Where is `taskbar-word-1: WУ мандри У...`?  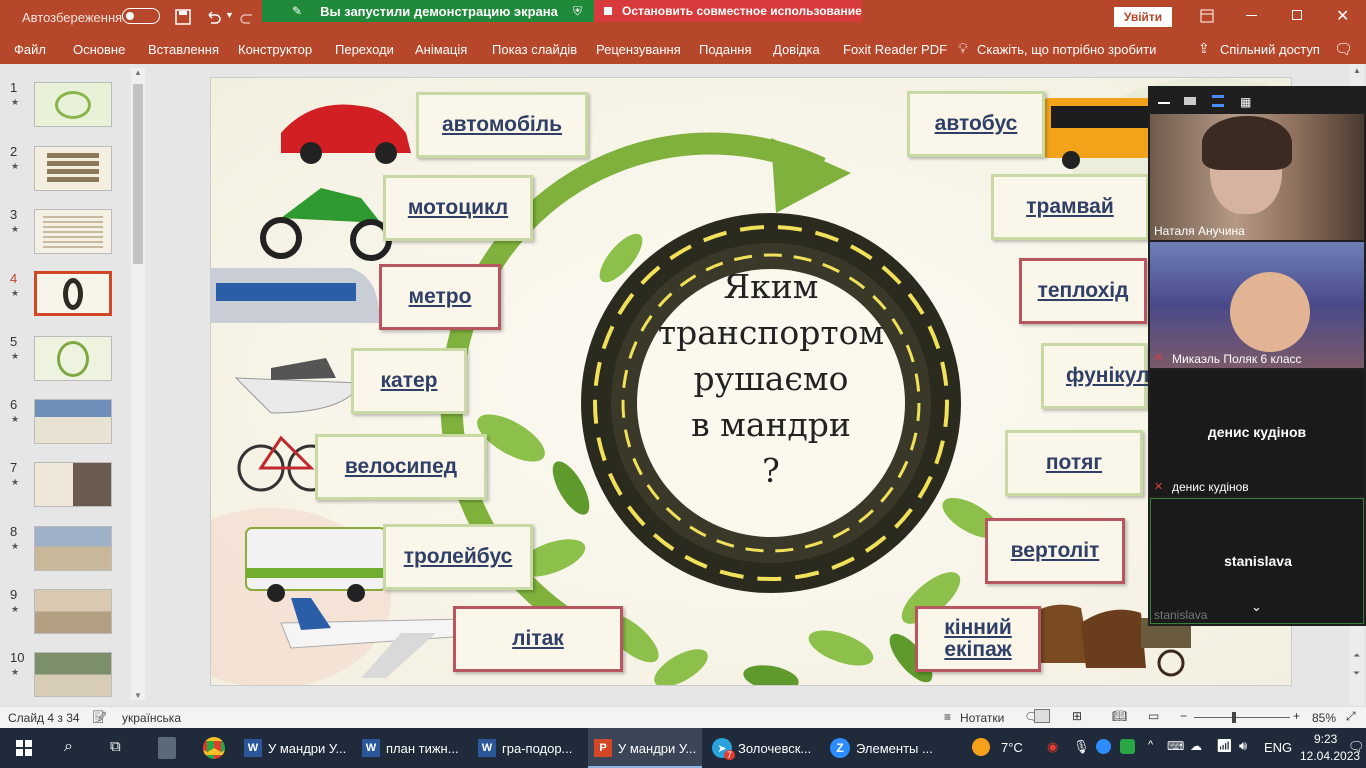 taskbar-word-1: WУ мандри У... is located at coordinates (295, 748).